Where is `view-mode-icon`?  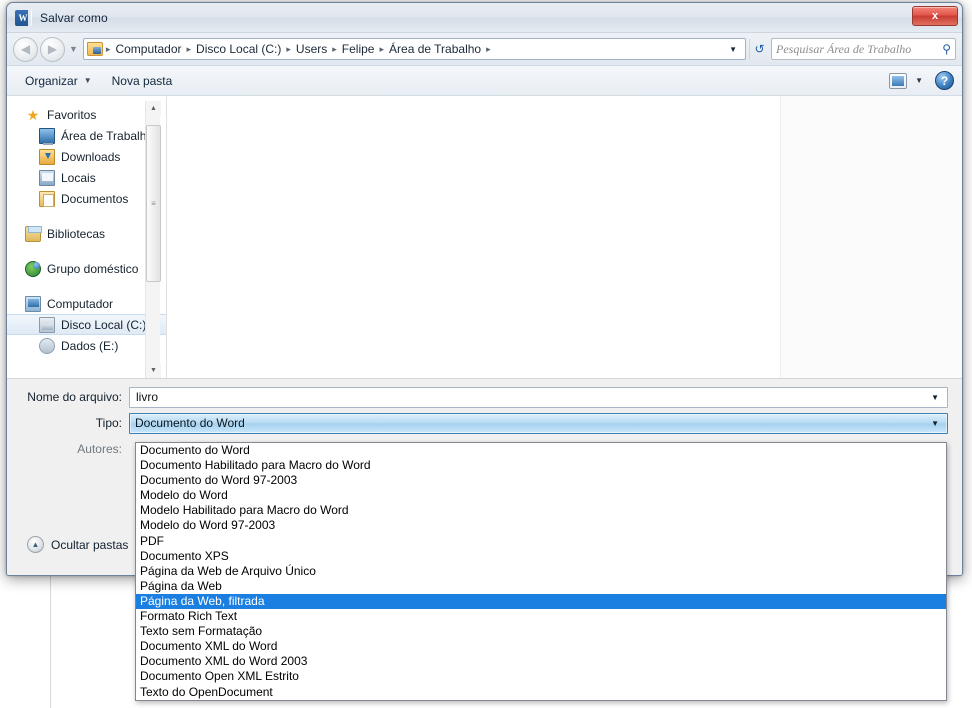
view-mode-icon is located at coordinates (898, 80).